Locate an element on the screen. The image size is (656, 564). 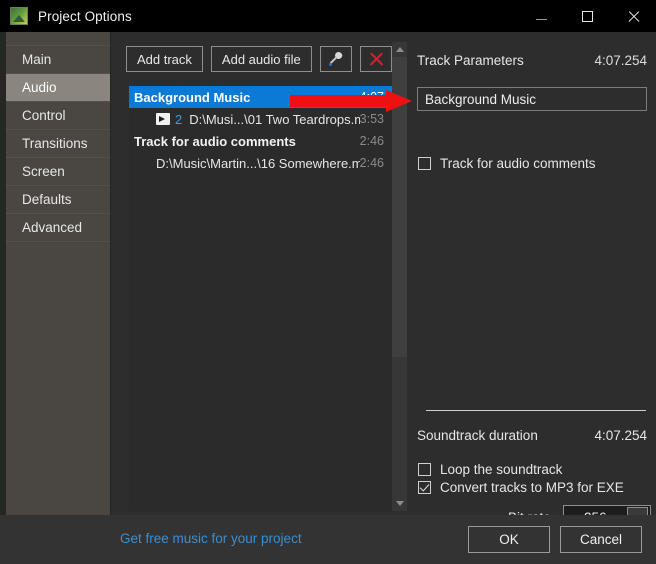
sidebar-item-label: Screen is located at coordinates (43, 171).